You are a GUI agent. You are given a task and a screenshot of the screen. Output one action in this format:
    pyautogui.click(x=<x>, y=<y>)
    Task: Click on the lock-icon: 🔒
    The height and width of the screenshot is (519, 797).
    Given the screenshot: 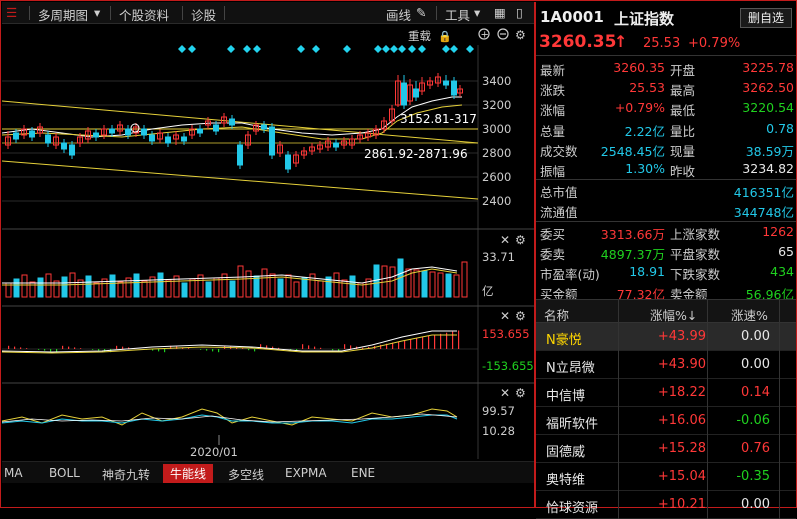 What is the action you would take?
    pyautogui.click(x=445, y=36)
    